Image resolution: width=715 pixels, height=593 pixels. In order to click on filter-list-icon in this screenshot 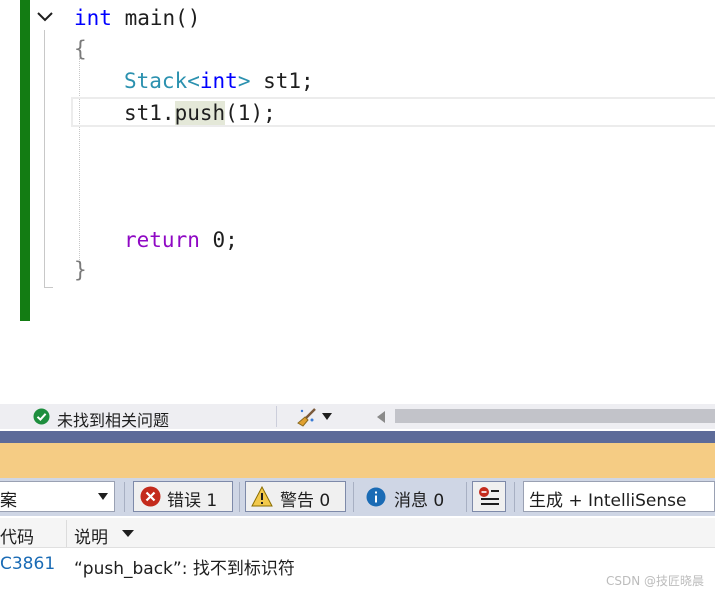, I will do `click(489, 496)`.